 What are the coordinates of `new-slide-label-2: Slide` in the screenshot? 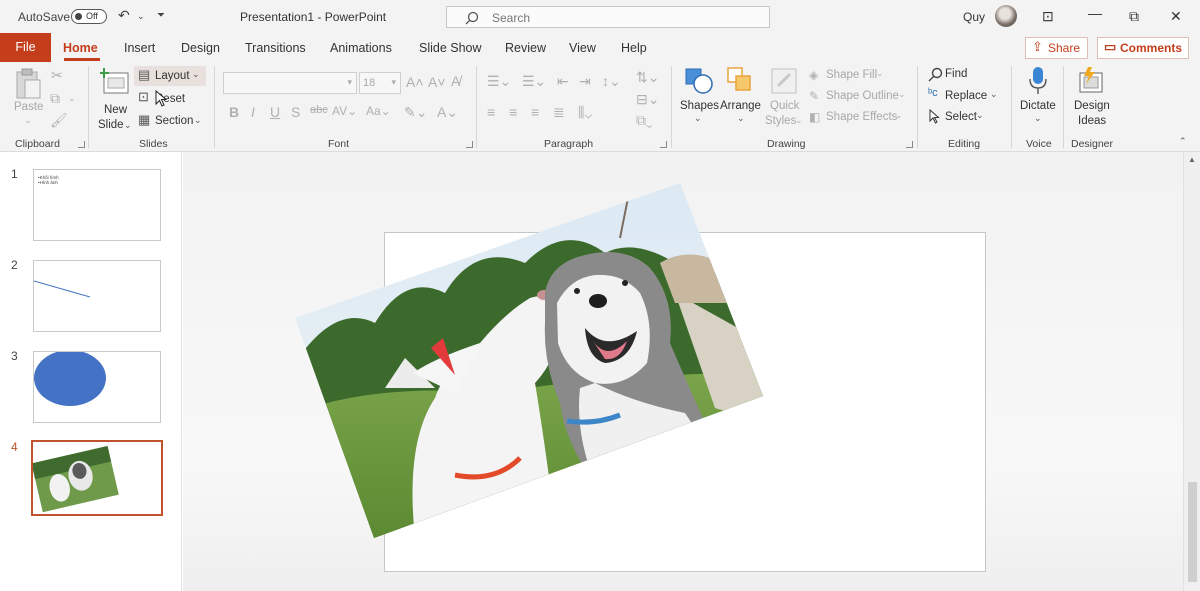 It's located at (111, 125).